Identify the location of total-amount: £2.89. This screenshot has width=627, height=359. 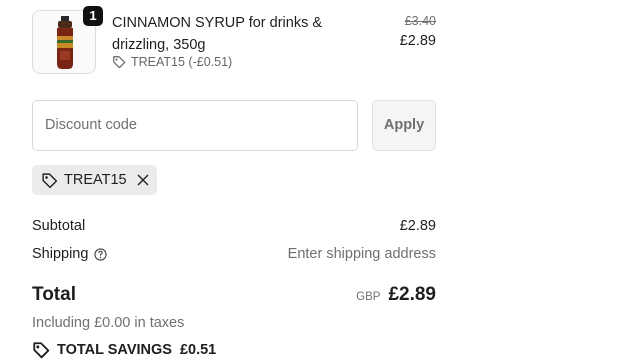
(412, 294).